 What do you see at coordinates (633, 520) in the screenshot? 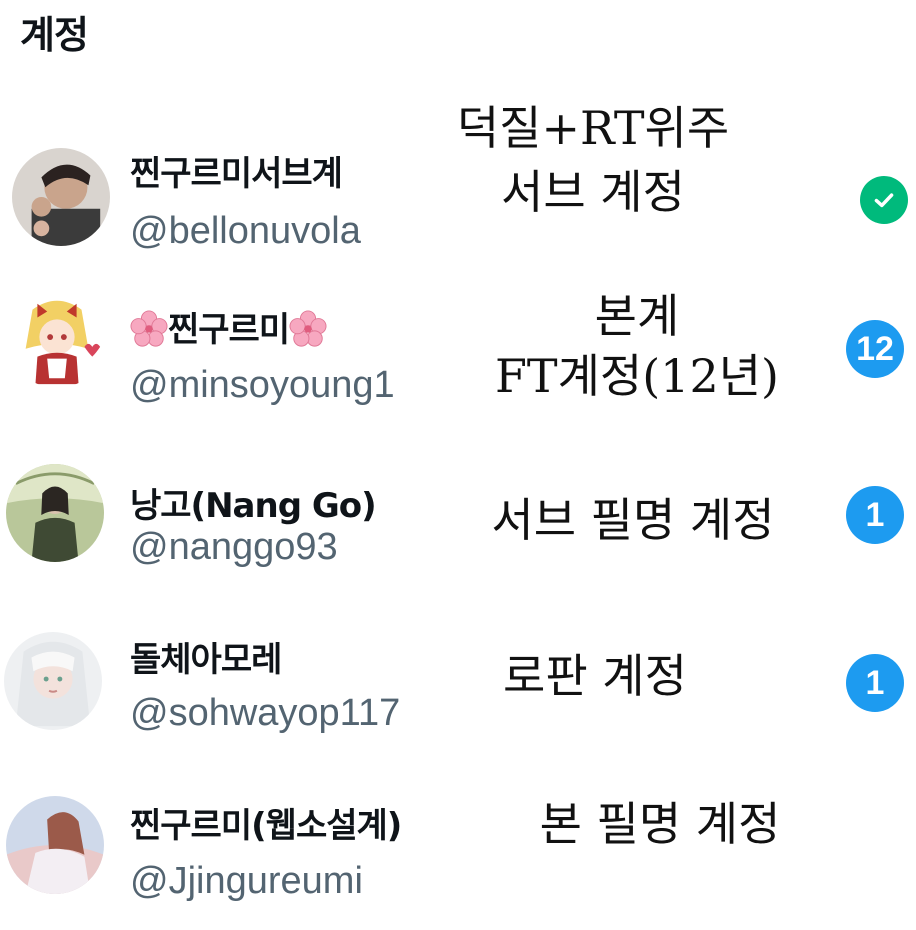
I see `note-line: 서브 필명 계정` at bounding box center [633, 520].